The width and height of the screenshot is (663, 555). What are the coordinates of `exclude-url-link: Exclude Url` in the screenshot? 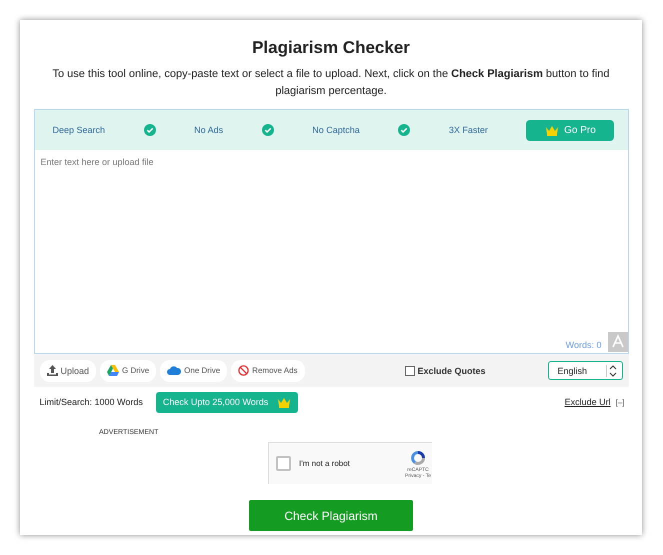 It's located at (587, 402).